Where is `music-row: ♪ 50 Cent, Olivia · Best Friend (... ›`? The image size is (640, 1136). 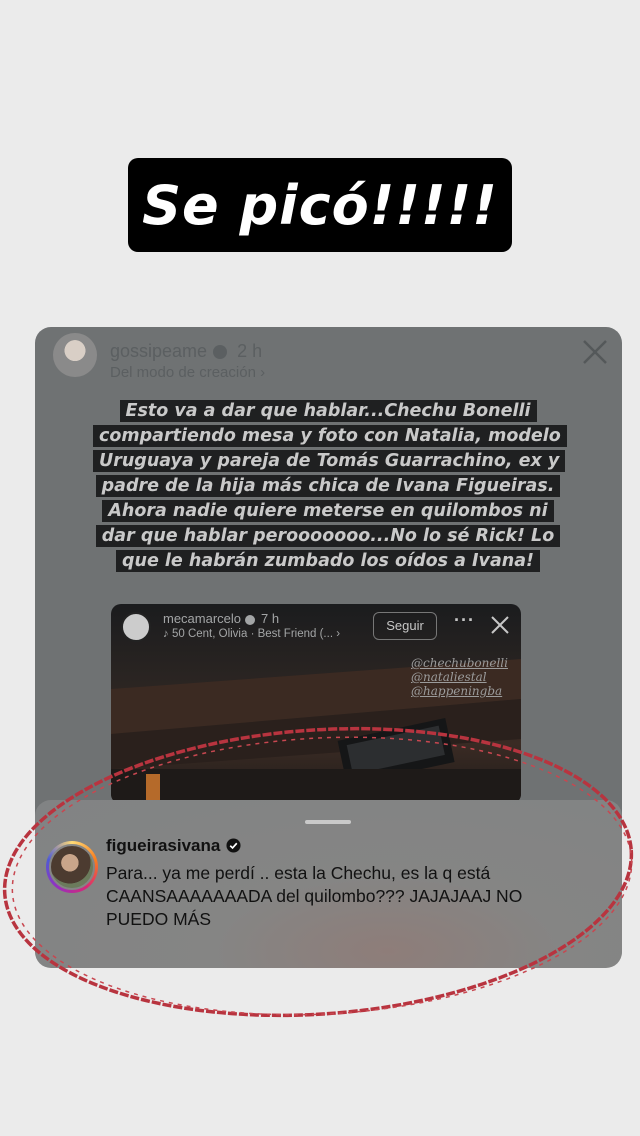 music-row: ♪ 50 Cent, Olivia · Best Friend (... › is located at coordinates (251, 634).